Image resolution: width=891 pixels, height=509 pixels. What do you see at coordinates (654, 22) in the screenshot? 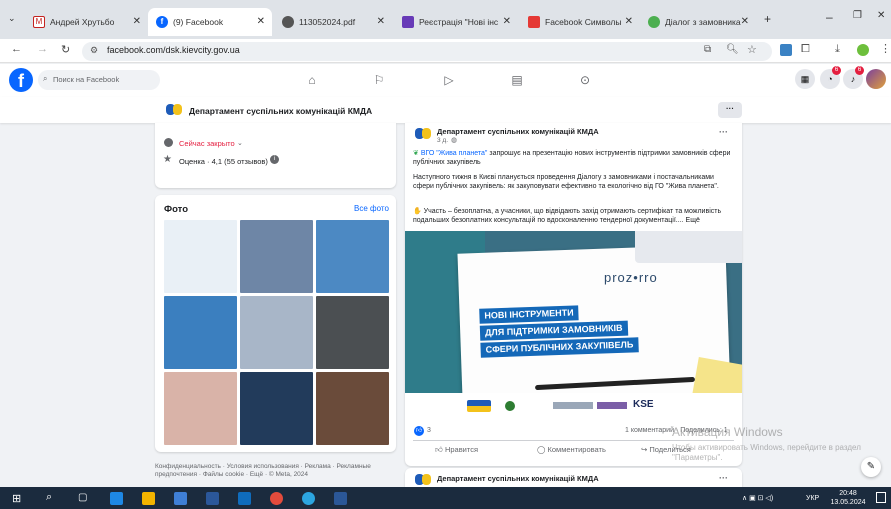
I see `web-icon` at bounding box center [654, 22].